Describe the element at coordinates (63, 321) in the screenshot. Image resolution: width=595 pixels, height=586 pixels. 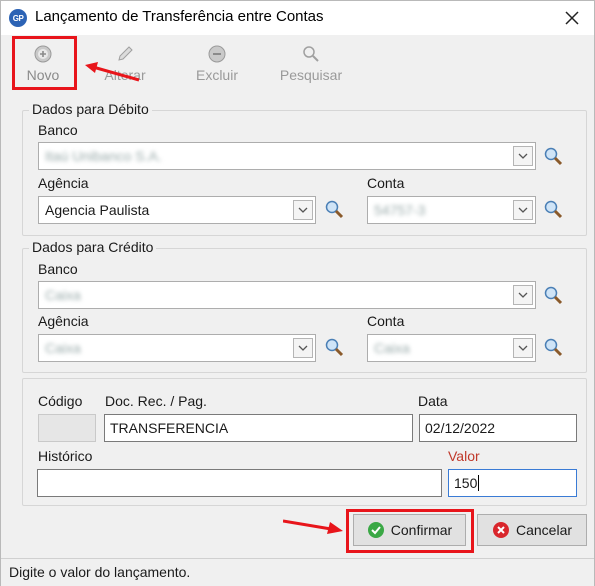
I see `credito-agencia-label: Agência` at that location.